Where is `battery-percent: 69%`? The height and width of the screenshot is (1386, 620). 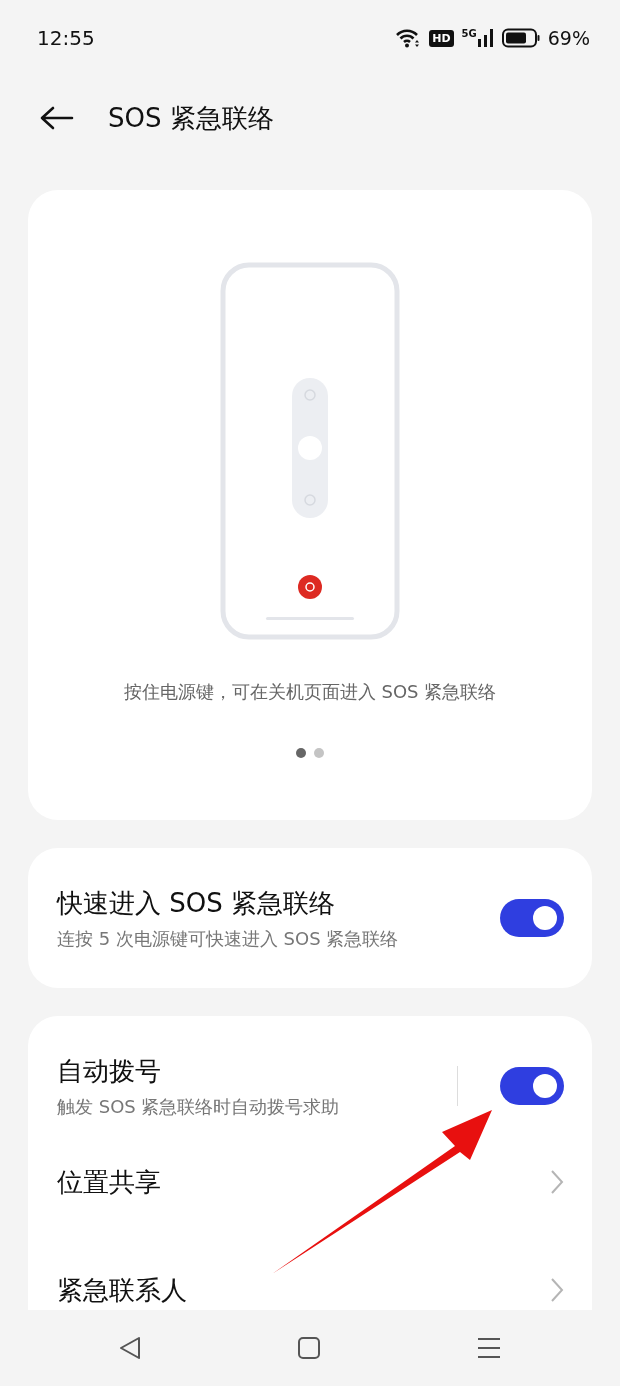
battery-percent: 69% is located at coordinates (568, 38).